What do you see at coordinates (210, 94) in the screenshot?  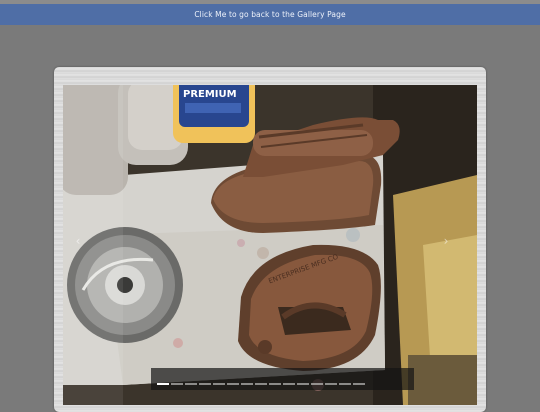 I see `svg-text: PREMIUM` at bounding box center [210, 94].